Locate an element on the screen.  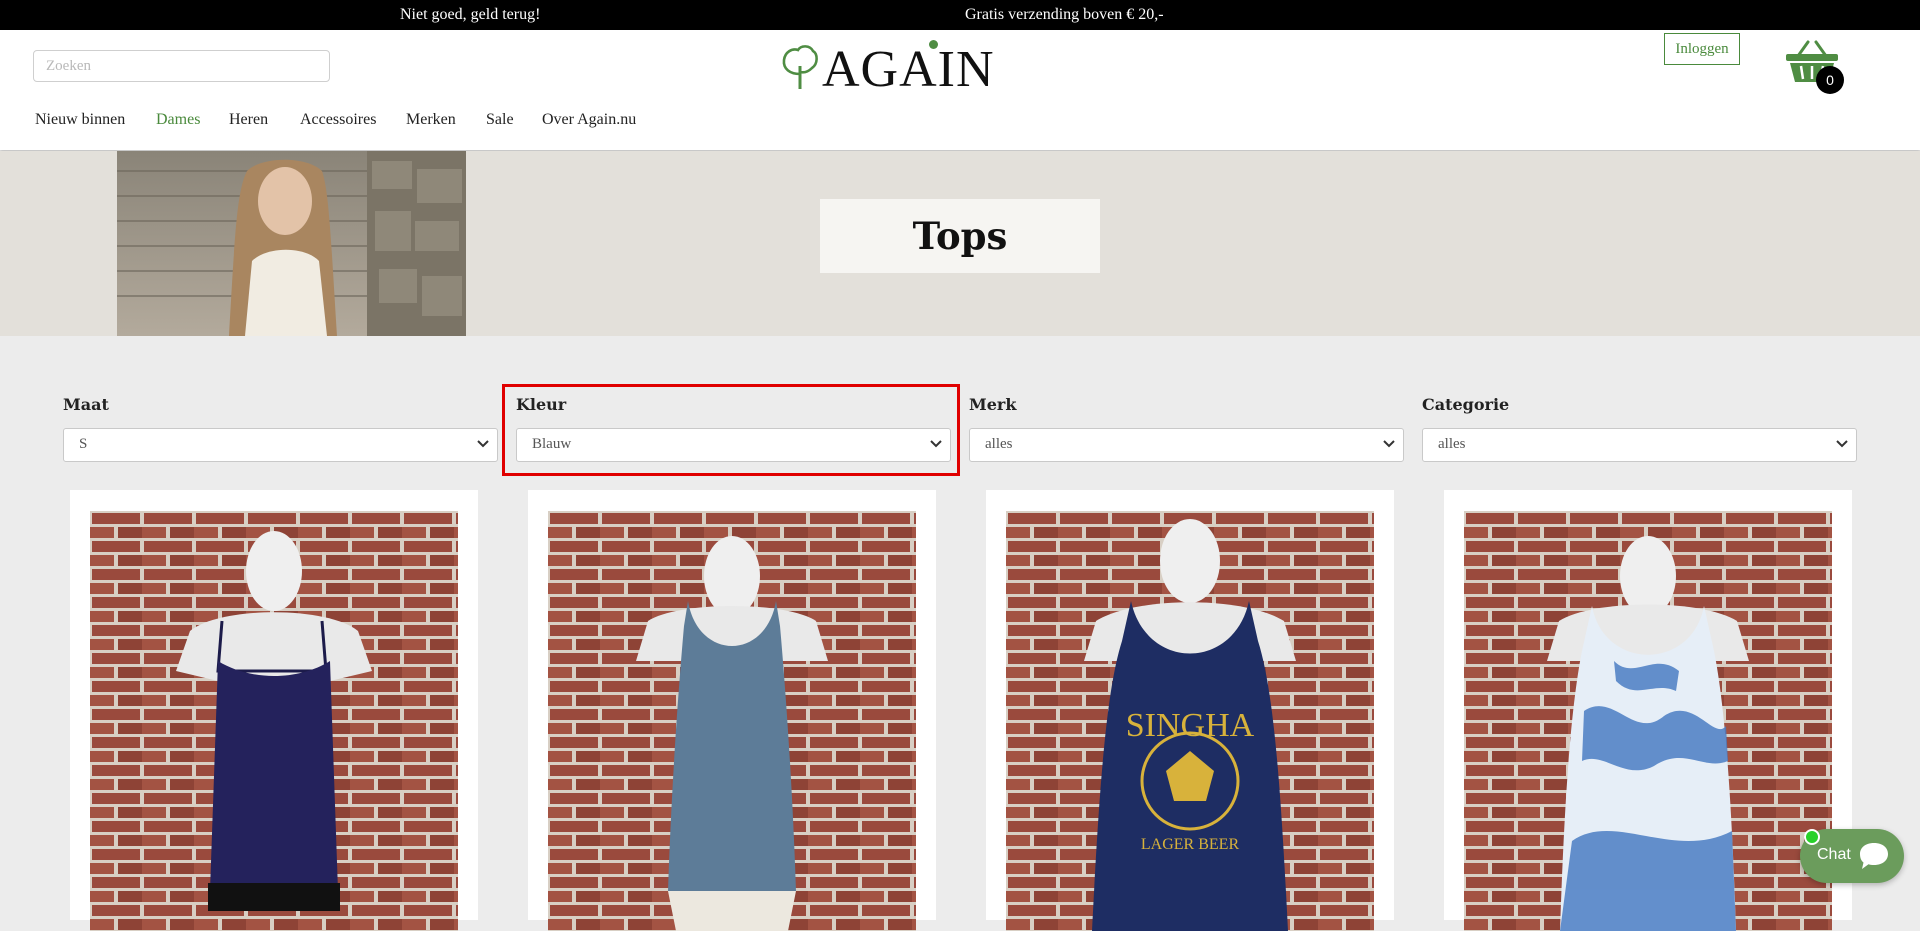
filter-maat: Maat S is located at coordinates (280, 428).